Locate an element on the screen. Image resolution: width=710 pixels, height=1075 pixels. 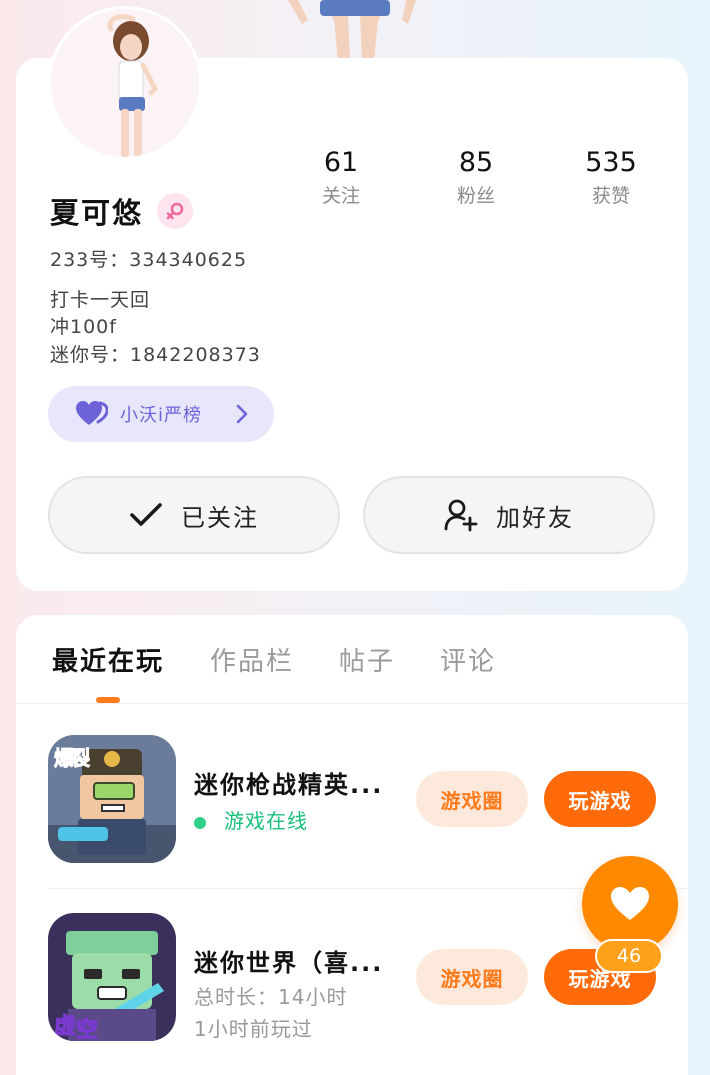
name-row: 夏可悠 is located at coordinates (122, 211).